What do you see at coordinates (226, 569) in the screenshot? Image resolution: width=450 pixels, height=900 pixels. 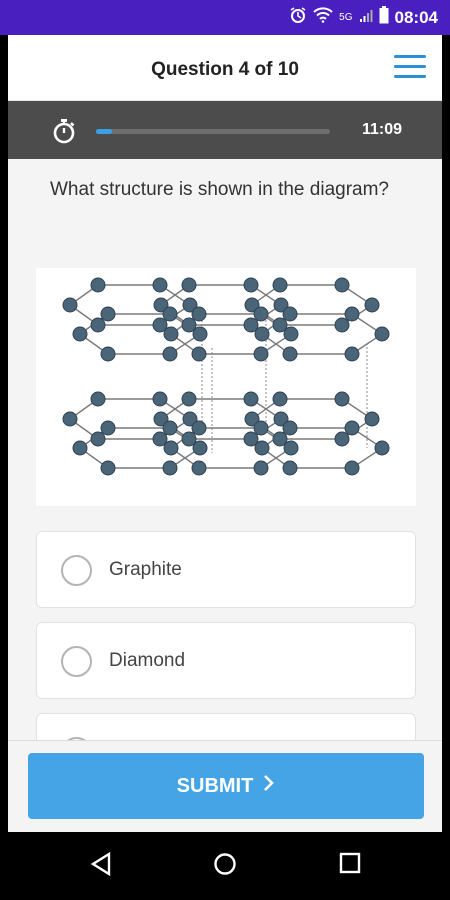 I see `answer-option-graphite: Graphite` at bounding box center [226, 569].